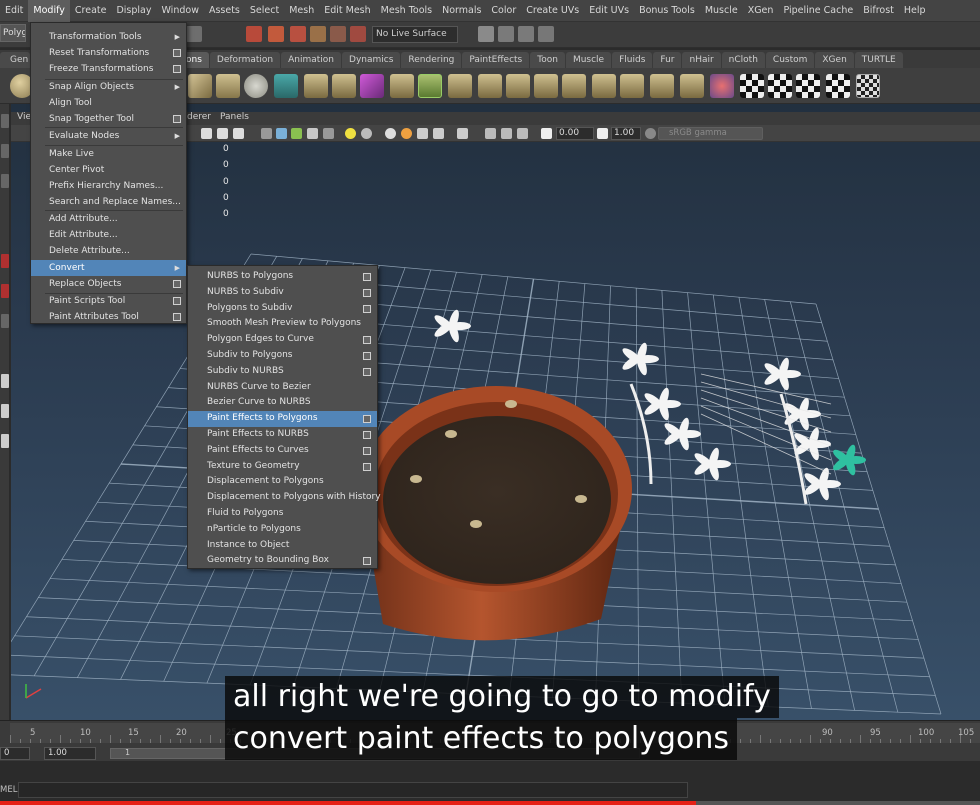 This screenshot has height=805, width=980. I want to click on command-input, so click(353, 790).